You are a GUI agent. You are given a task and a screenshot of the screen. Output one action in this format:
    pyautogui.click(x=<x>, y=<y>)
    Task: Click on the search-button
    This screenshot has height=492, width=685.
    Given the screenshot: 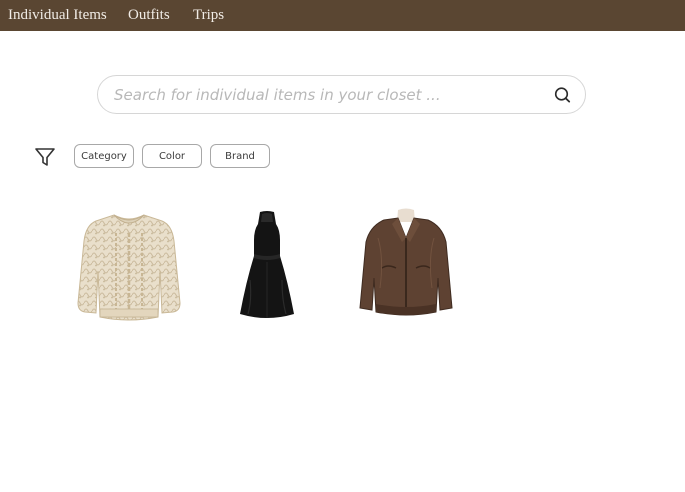 What is the action you would take?
    pyautogui.click(x=563, y=95)
    